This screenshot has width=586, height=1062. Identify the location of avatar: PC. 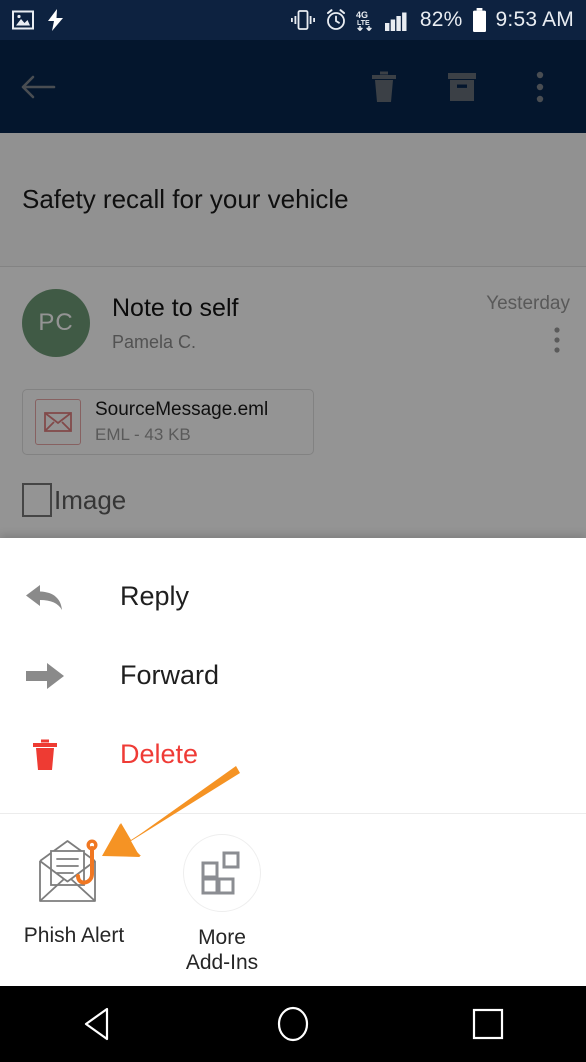
(56, 323).